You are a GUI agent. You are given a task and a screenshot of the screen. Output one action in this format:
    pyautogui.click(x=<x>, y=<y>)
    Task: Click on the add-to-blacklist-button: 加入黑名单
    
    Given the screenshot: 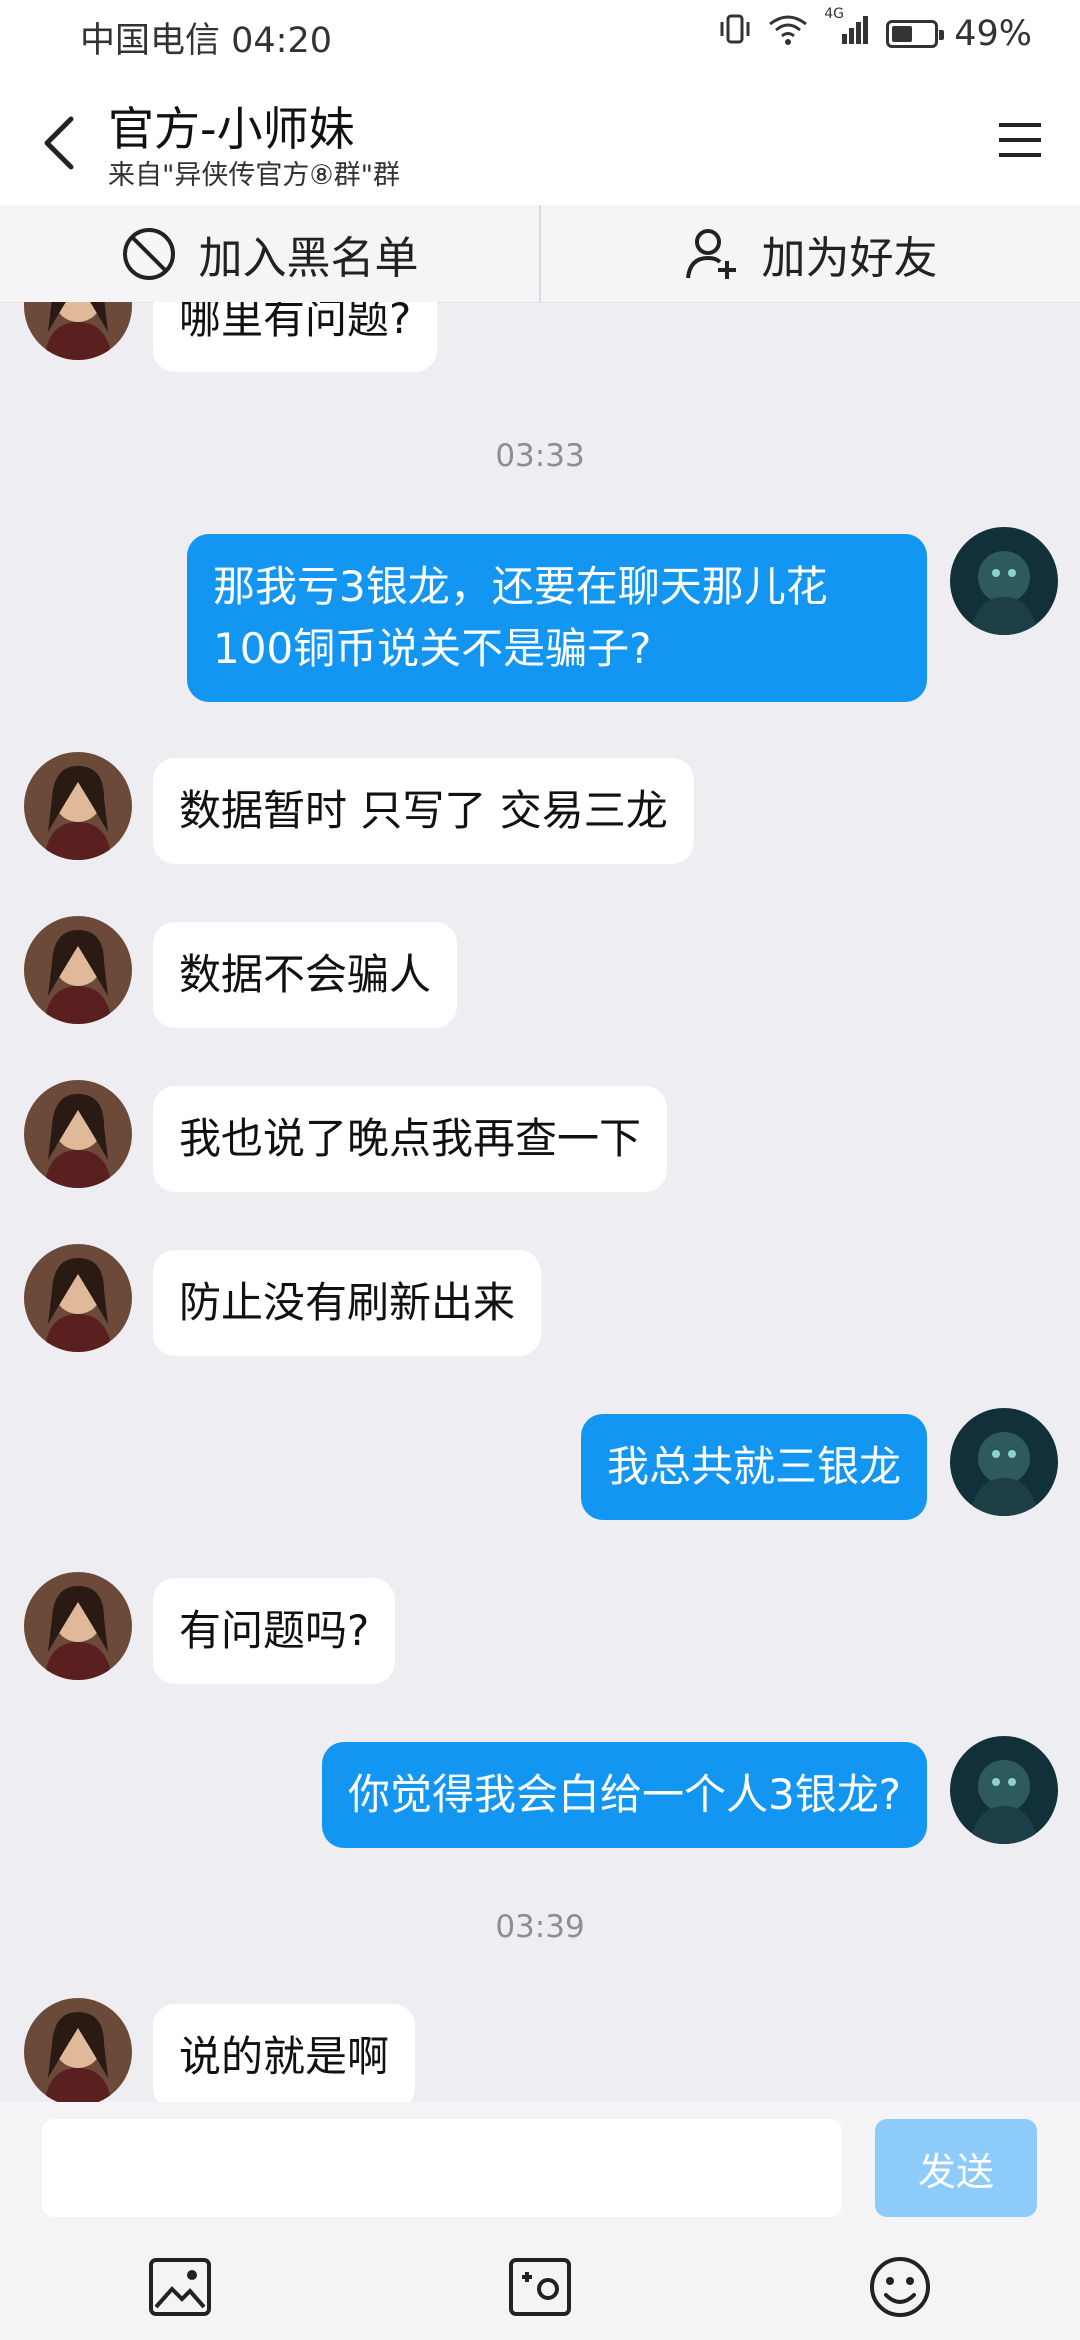 What is the action you would take?
    pyautogui.click(x=269, y=253)
    